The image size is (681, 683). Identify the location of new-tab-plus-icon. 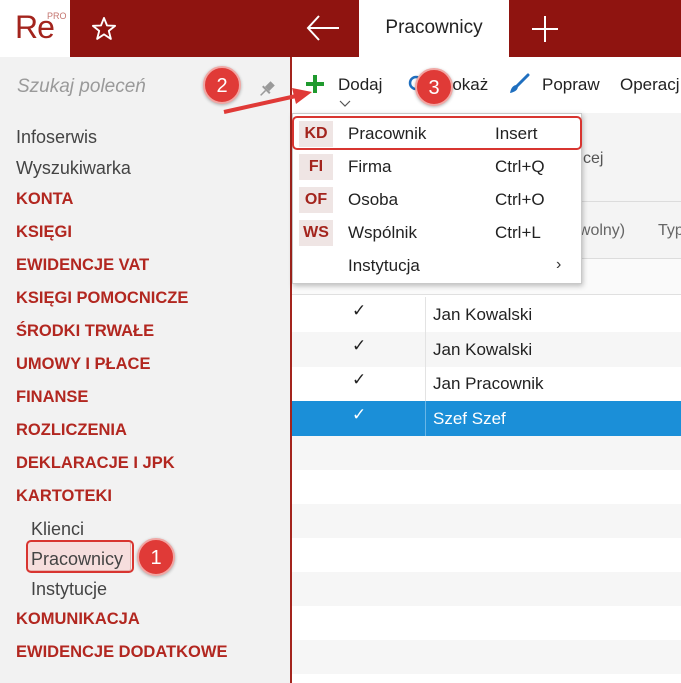
(545, 29).